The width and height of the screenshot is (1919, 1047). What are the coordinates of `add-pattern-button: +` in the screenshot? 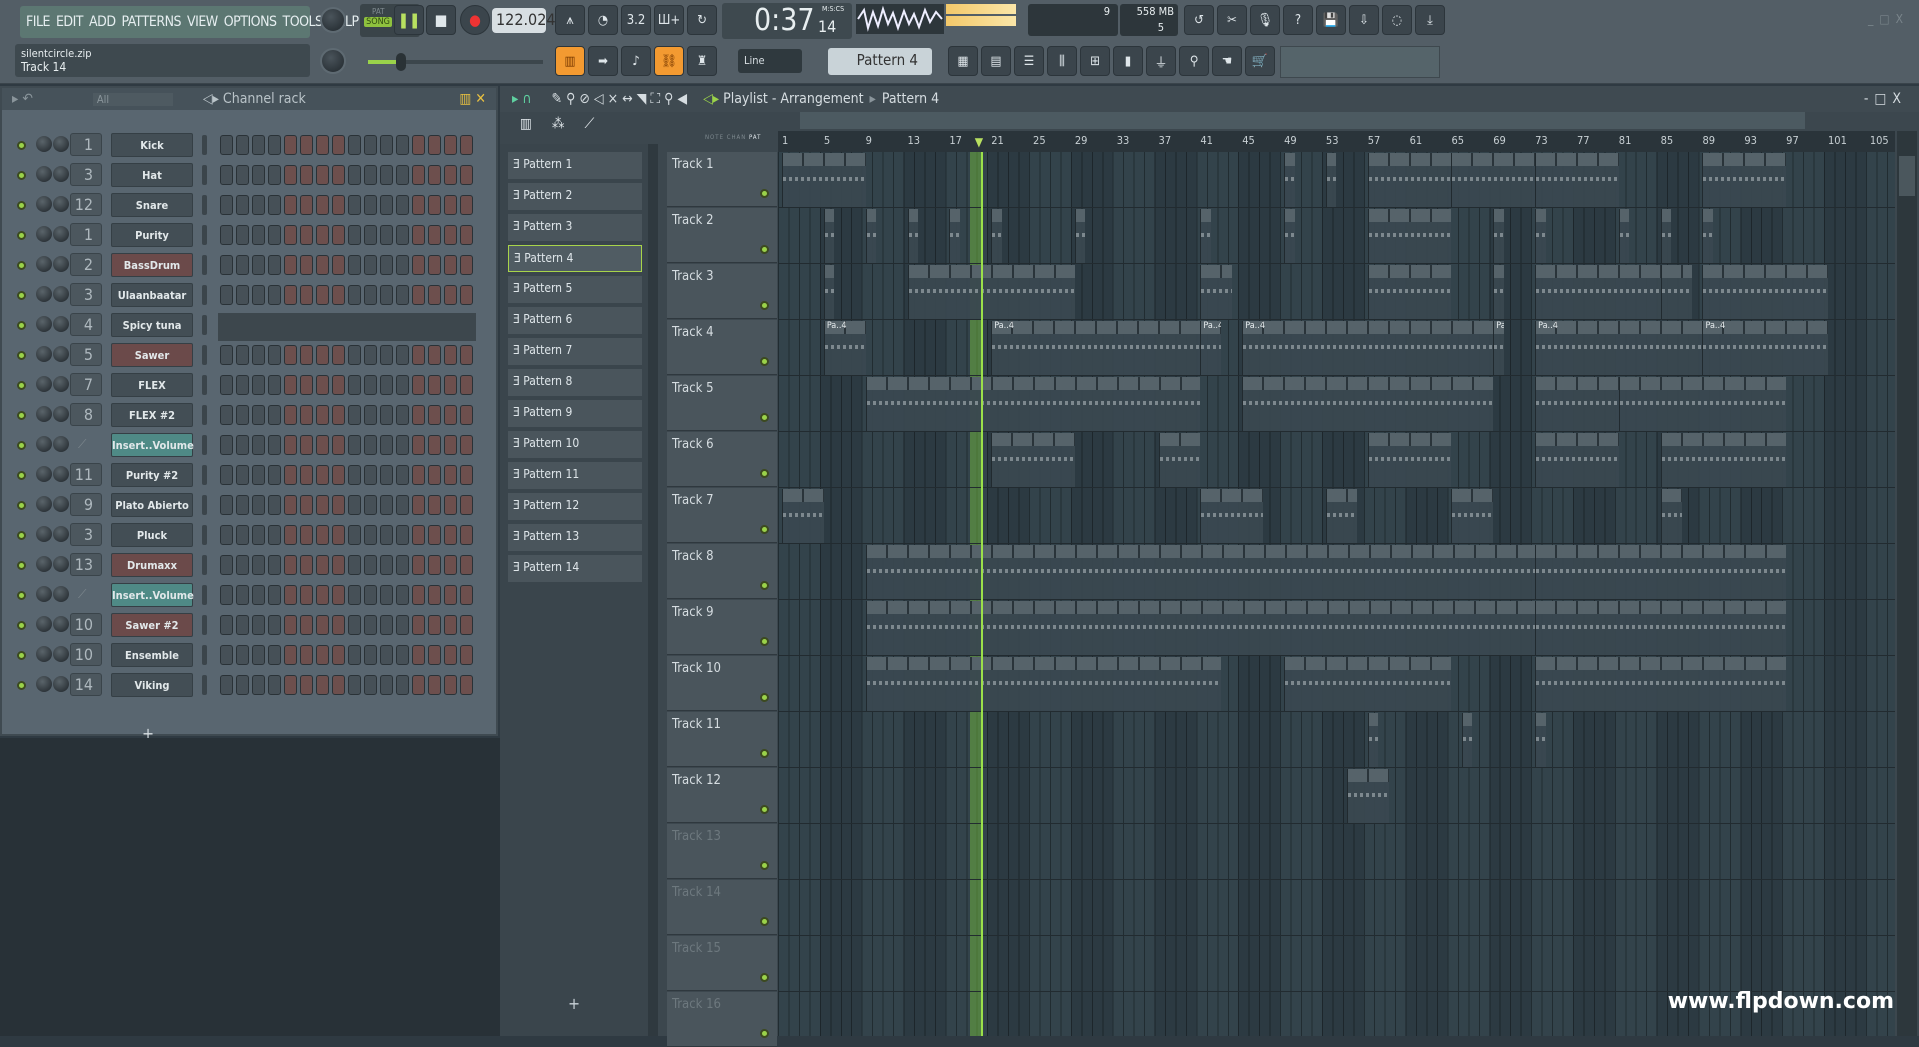 It's located at (574, 1003).